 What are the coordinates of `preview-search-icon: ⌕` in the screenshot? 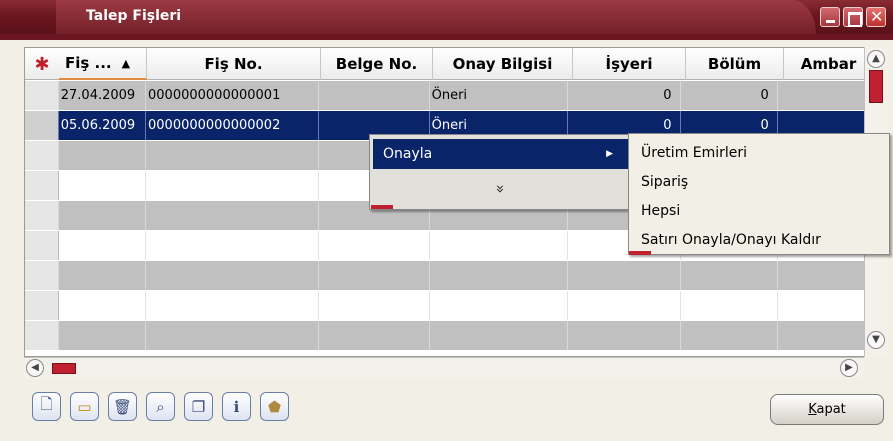 It's located at (160, 406).